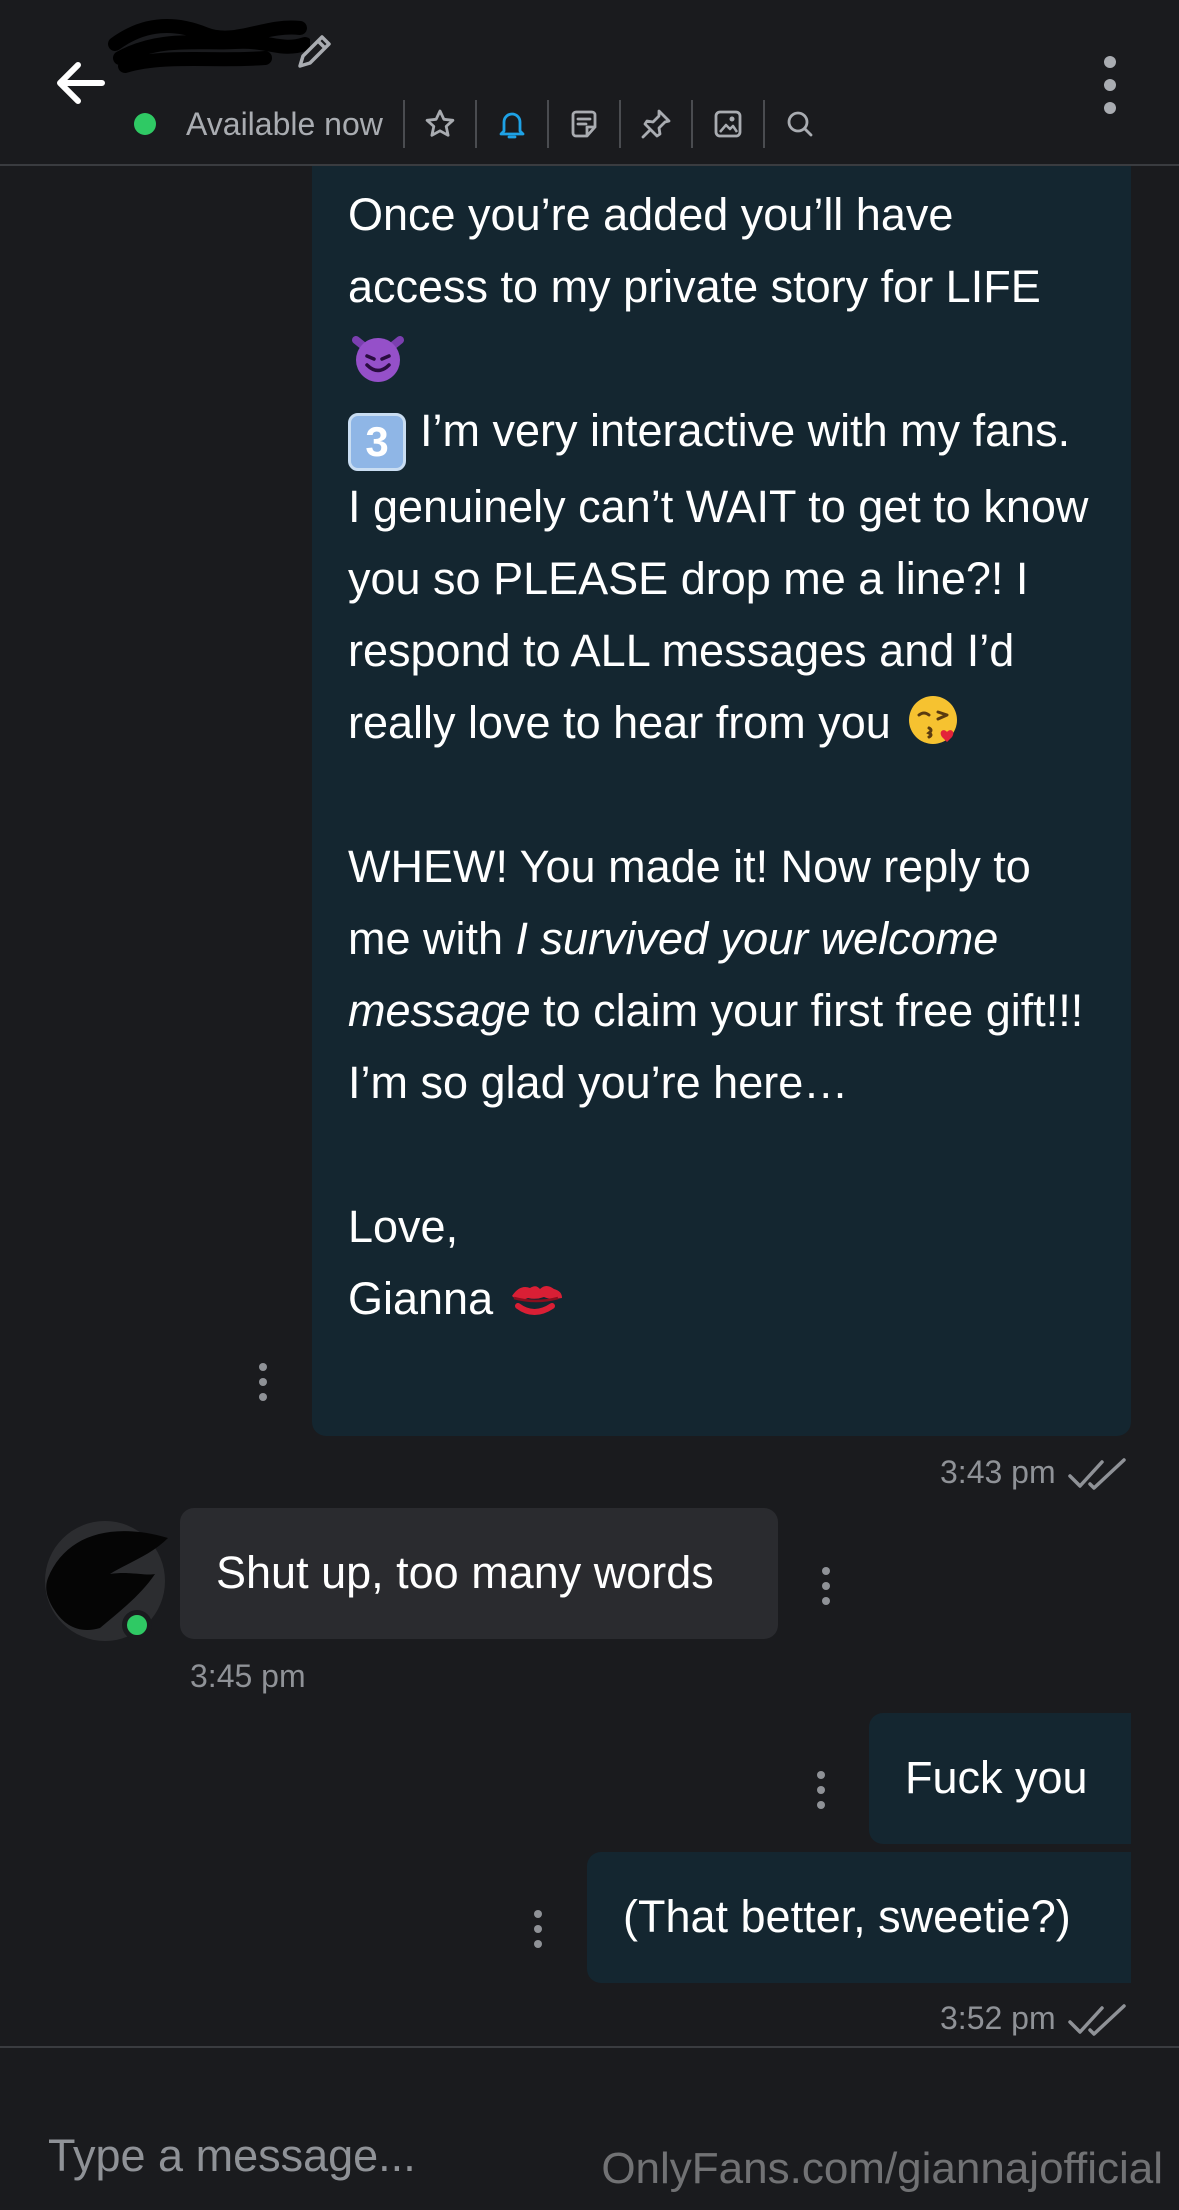  I want to click on message-bubble-outgoing: (That better, sweetie?), so click(859, 1917).